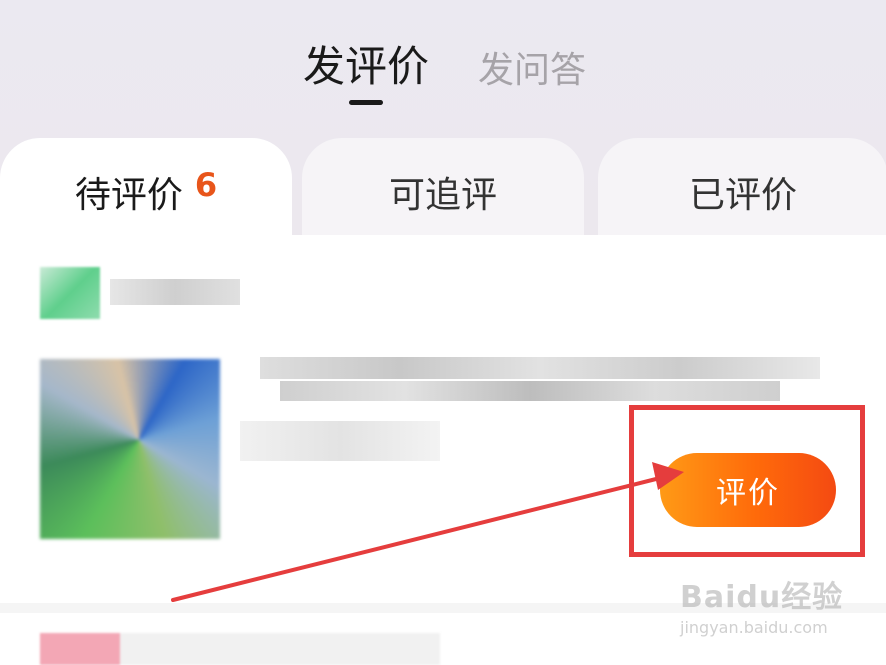 The width and height of the screenshot is (886, 665). What do you see at coordinates (366, 67) in the screenshot?
I see `tab-post-review: 发评价` at bounding box center [366, 67].